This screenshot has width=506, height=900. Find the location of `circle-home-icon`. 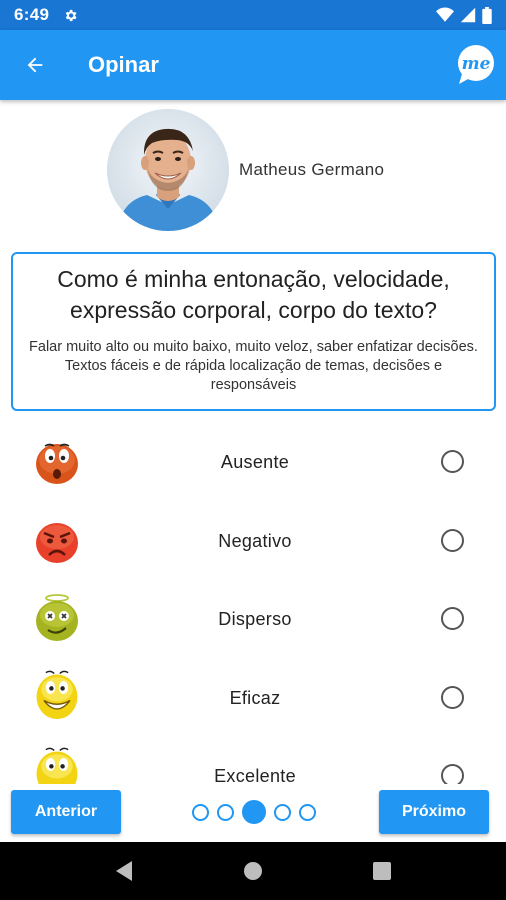

circle-home-icon is located at coordinates (252, 871).